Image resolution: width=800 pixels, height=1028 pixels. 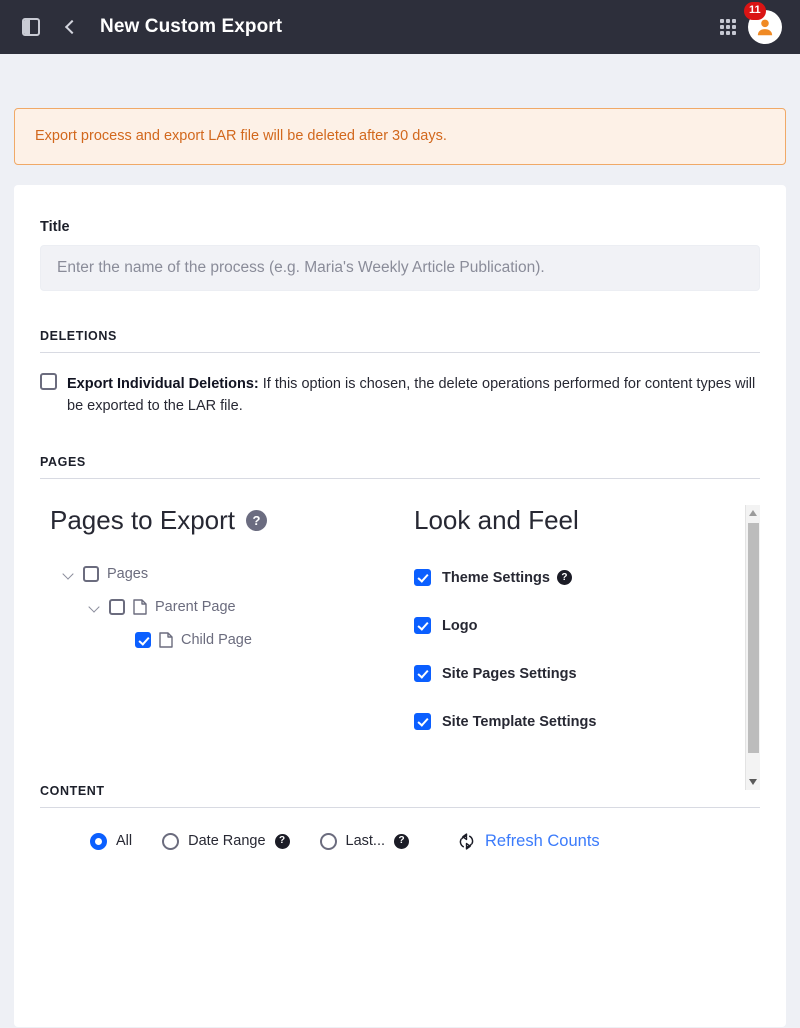 What do you see at coordinates (400, 796) in the screenshot?
I see `content-section-heading: CONTENT` at bounding box center [400, 796].